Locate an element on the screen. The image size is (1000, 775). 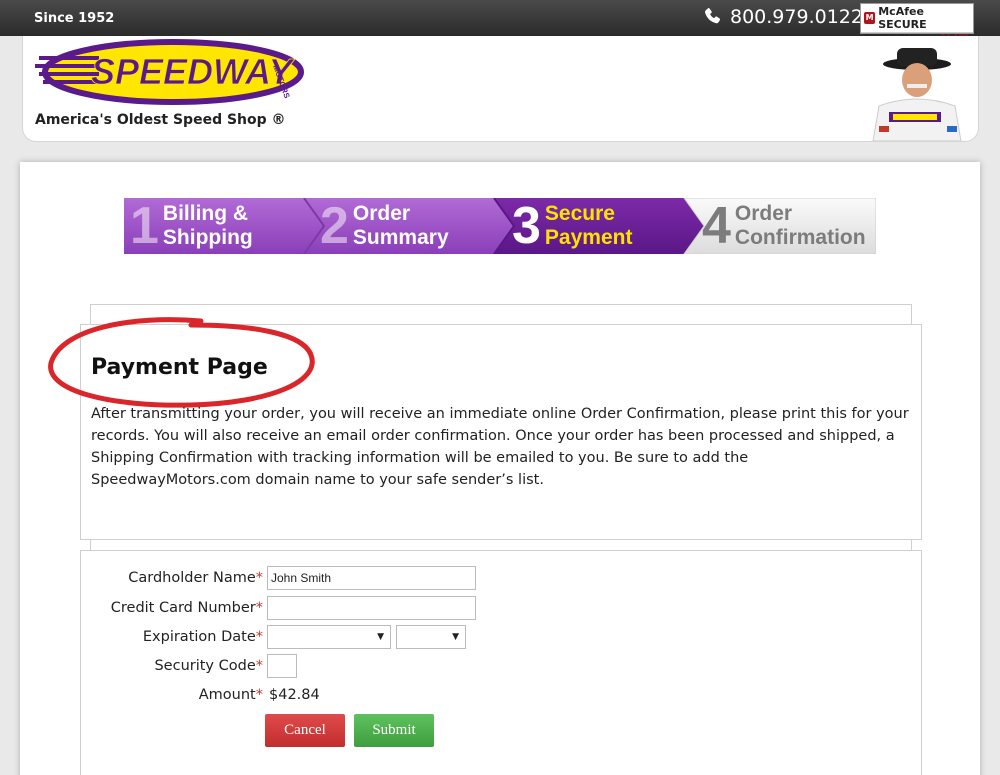
page-title: Payment Page is located at coordinates (179, 367).